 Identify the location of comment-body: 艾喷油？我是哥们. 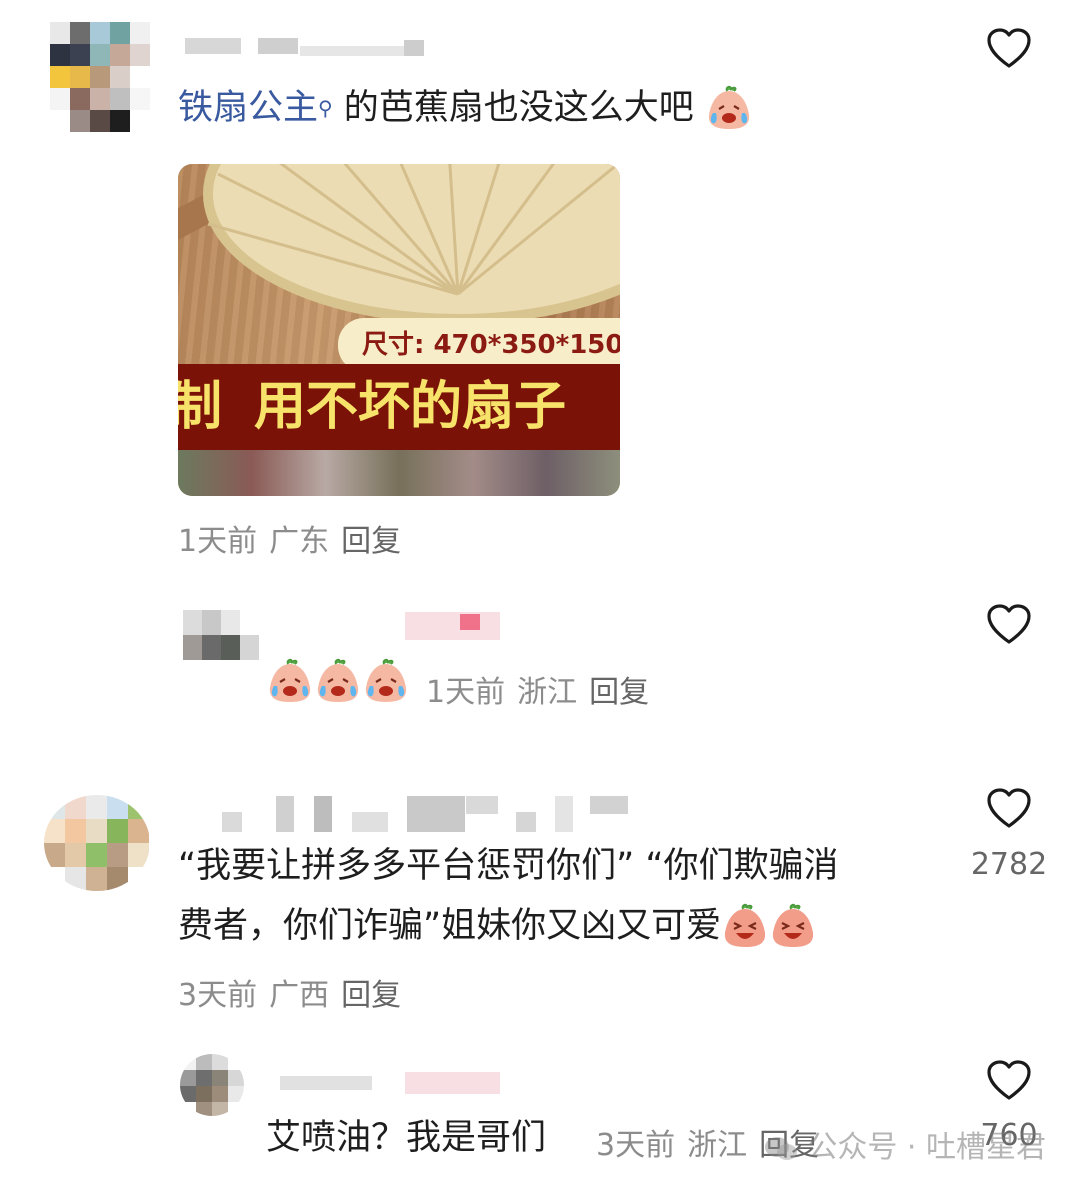
(406, 1138).